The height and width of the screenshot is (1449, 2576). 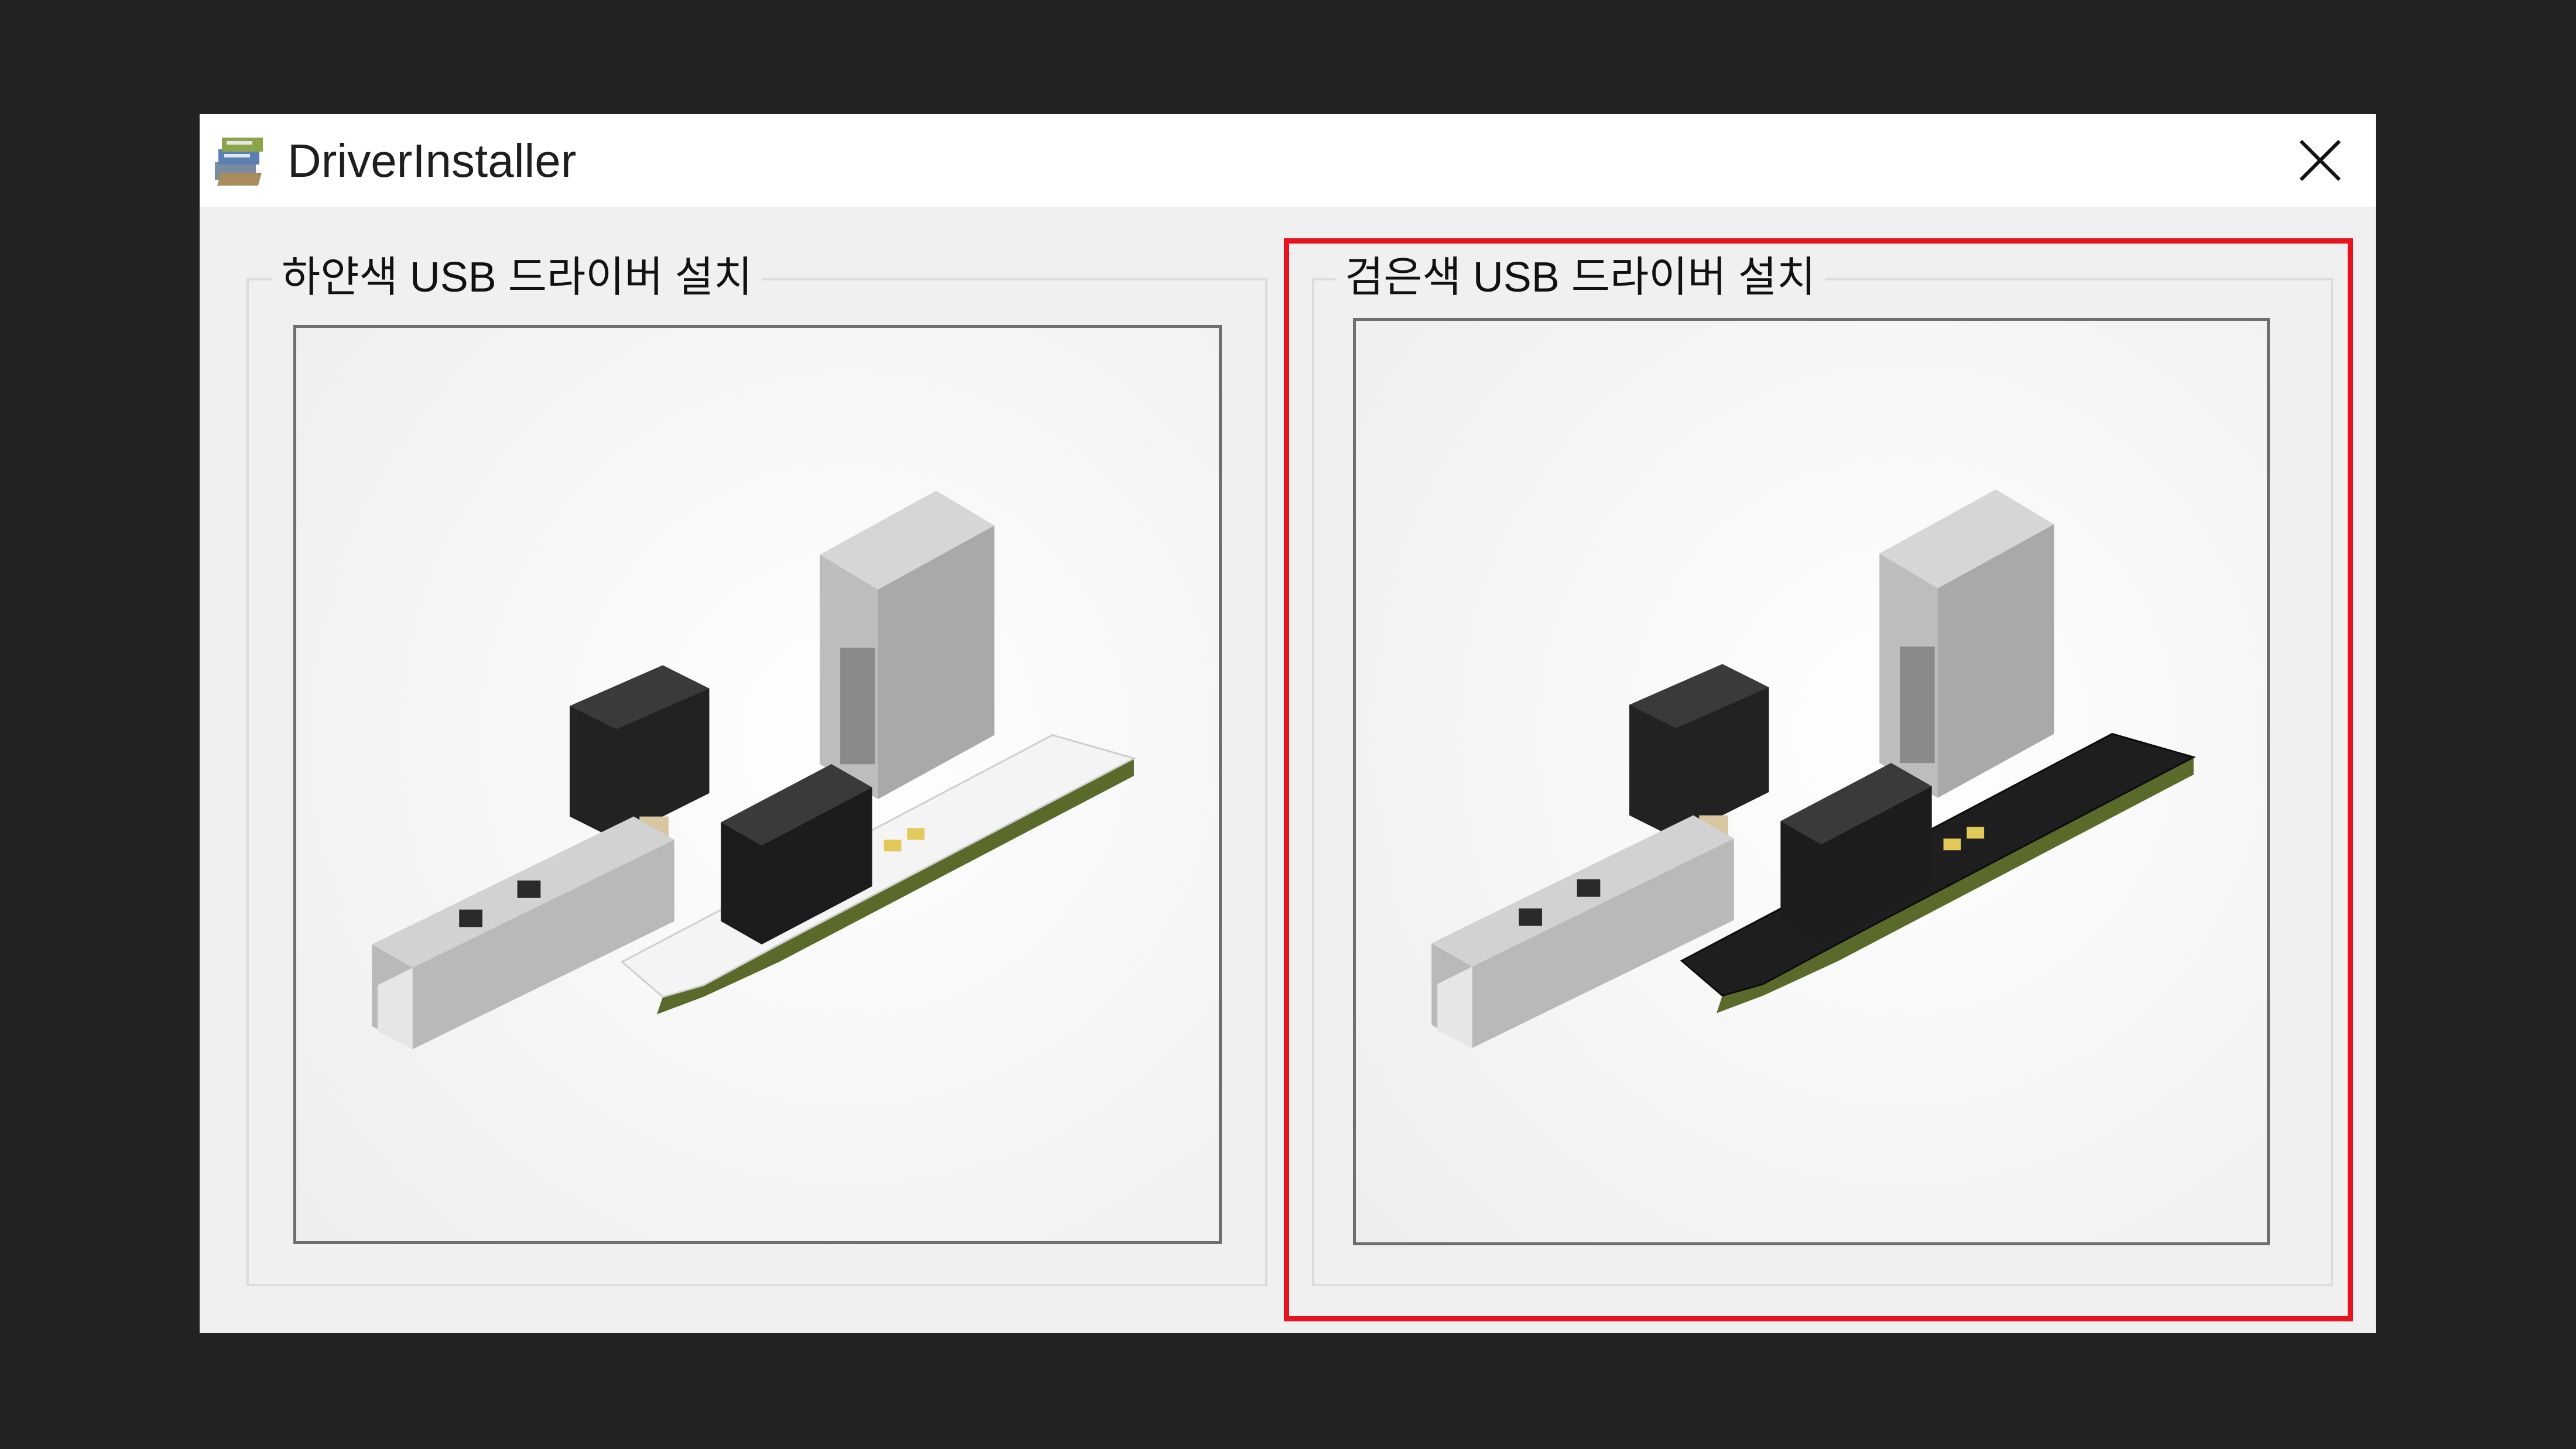 What do you see at coordinates (239, 162) in the screenshot?
I see `installer-icon` at bounding box center [239, 162].